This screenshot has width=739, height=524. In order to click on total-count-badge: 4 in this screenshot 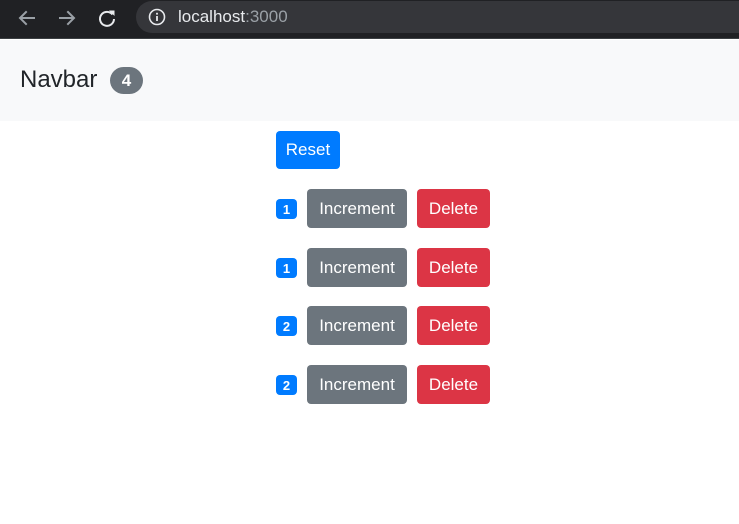, I will do `click(126, 80)`.